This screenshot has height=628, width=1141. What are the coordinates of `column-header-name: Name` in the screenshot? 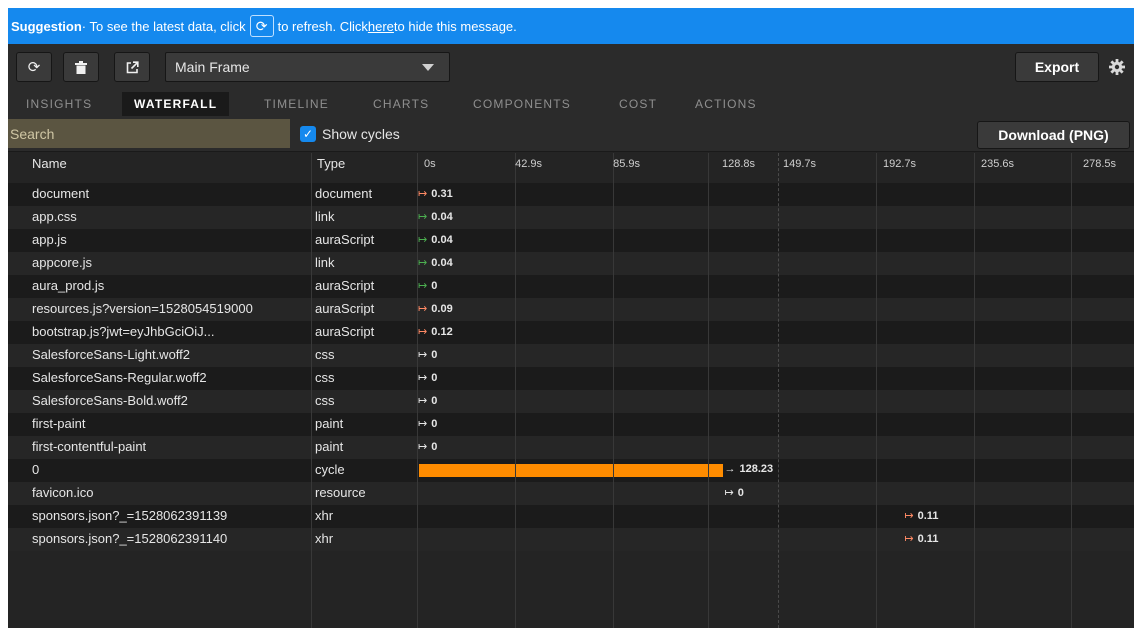 It's located at (49, 163).